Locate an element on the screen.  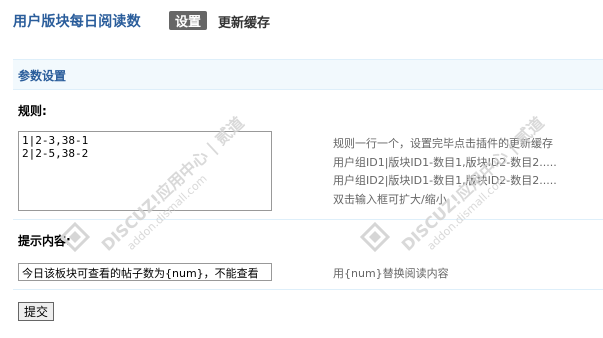
rules-label: 规则: is located at coordinates (32, 111).